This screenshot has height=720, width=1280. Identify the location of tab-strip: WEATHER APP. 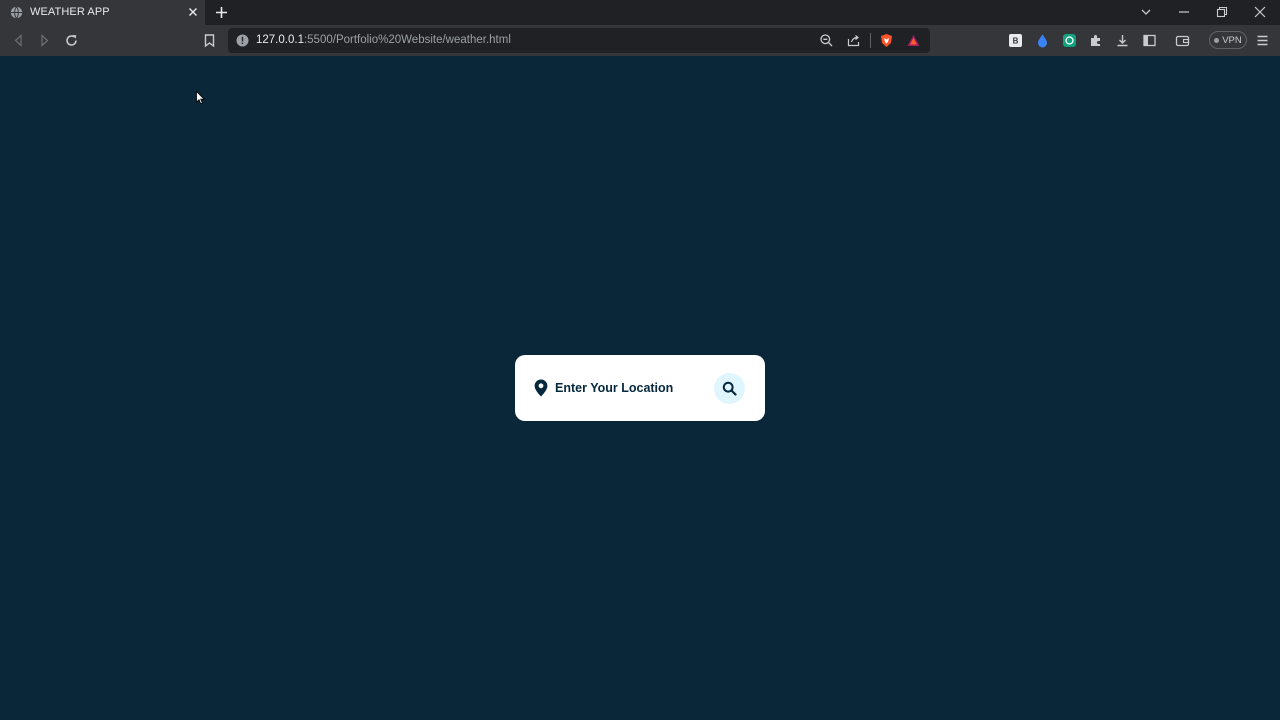
(640, 12).